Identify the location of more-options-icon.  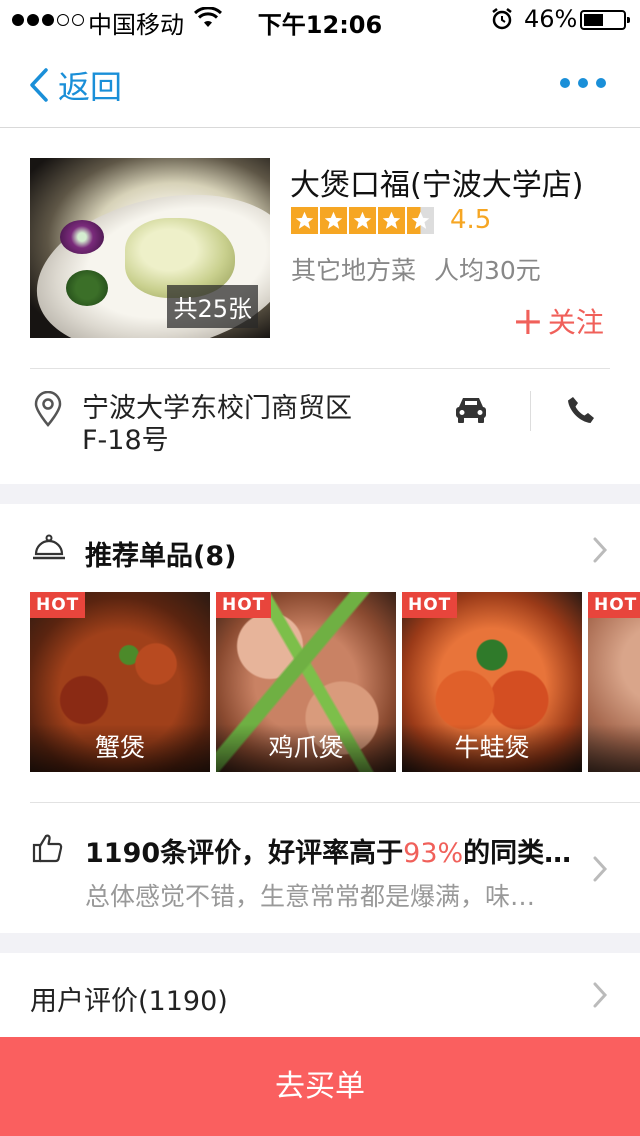
(583, 83).